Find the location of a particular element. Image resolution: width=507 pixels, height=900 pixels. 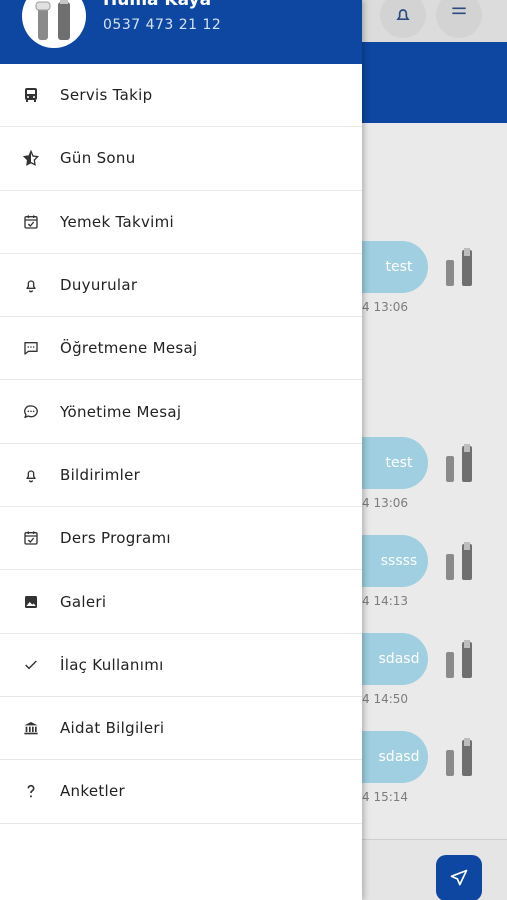

menu-item-label: Yemek Takvimi is located at coordinates (117, 221).